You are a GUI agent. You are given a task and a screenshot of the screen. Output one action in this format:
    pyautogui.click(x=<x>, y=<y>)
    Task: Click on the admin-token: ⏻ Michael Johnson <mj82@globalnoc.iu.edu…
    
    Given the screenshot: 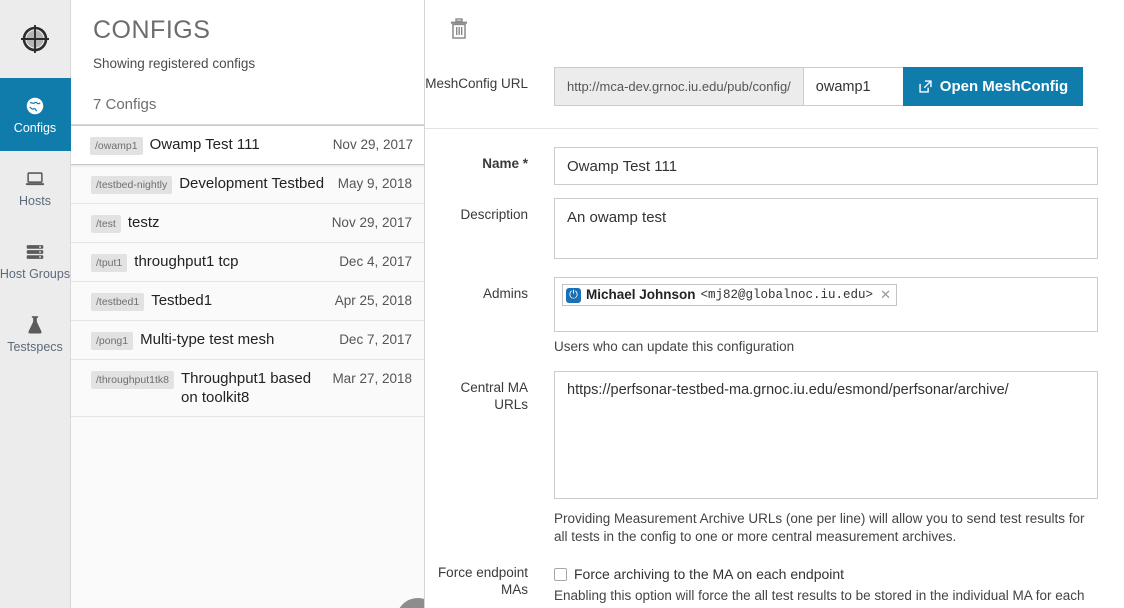 What is the action you would take?
    pyautogui.click(x=729, y=295)
    